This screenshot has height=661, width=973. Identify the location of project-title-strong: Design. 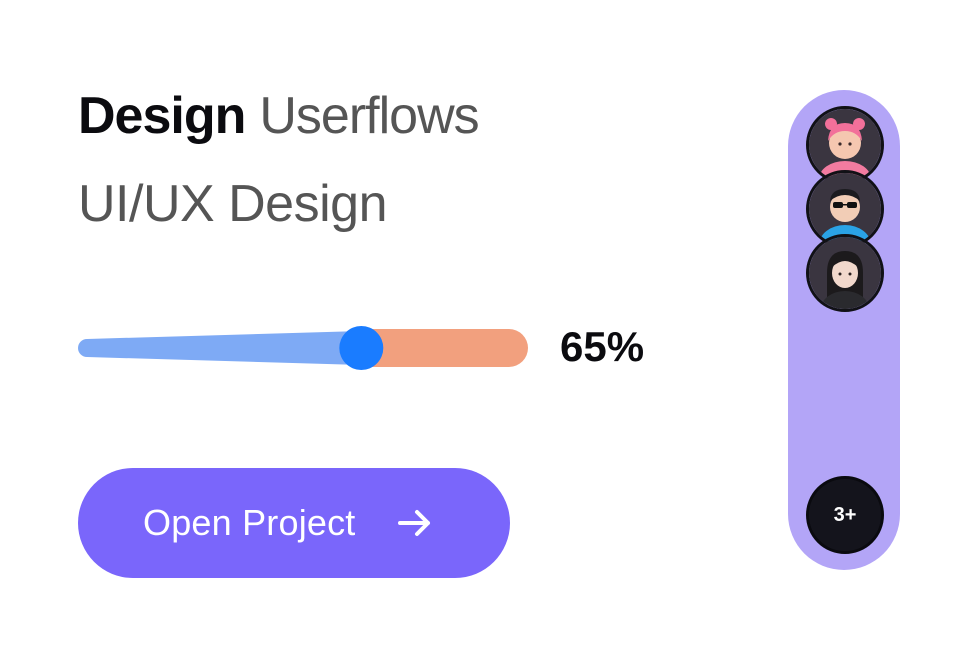
(162, 116).